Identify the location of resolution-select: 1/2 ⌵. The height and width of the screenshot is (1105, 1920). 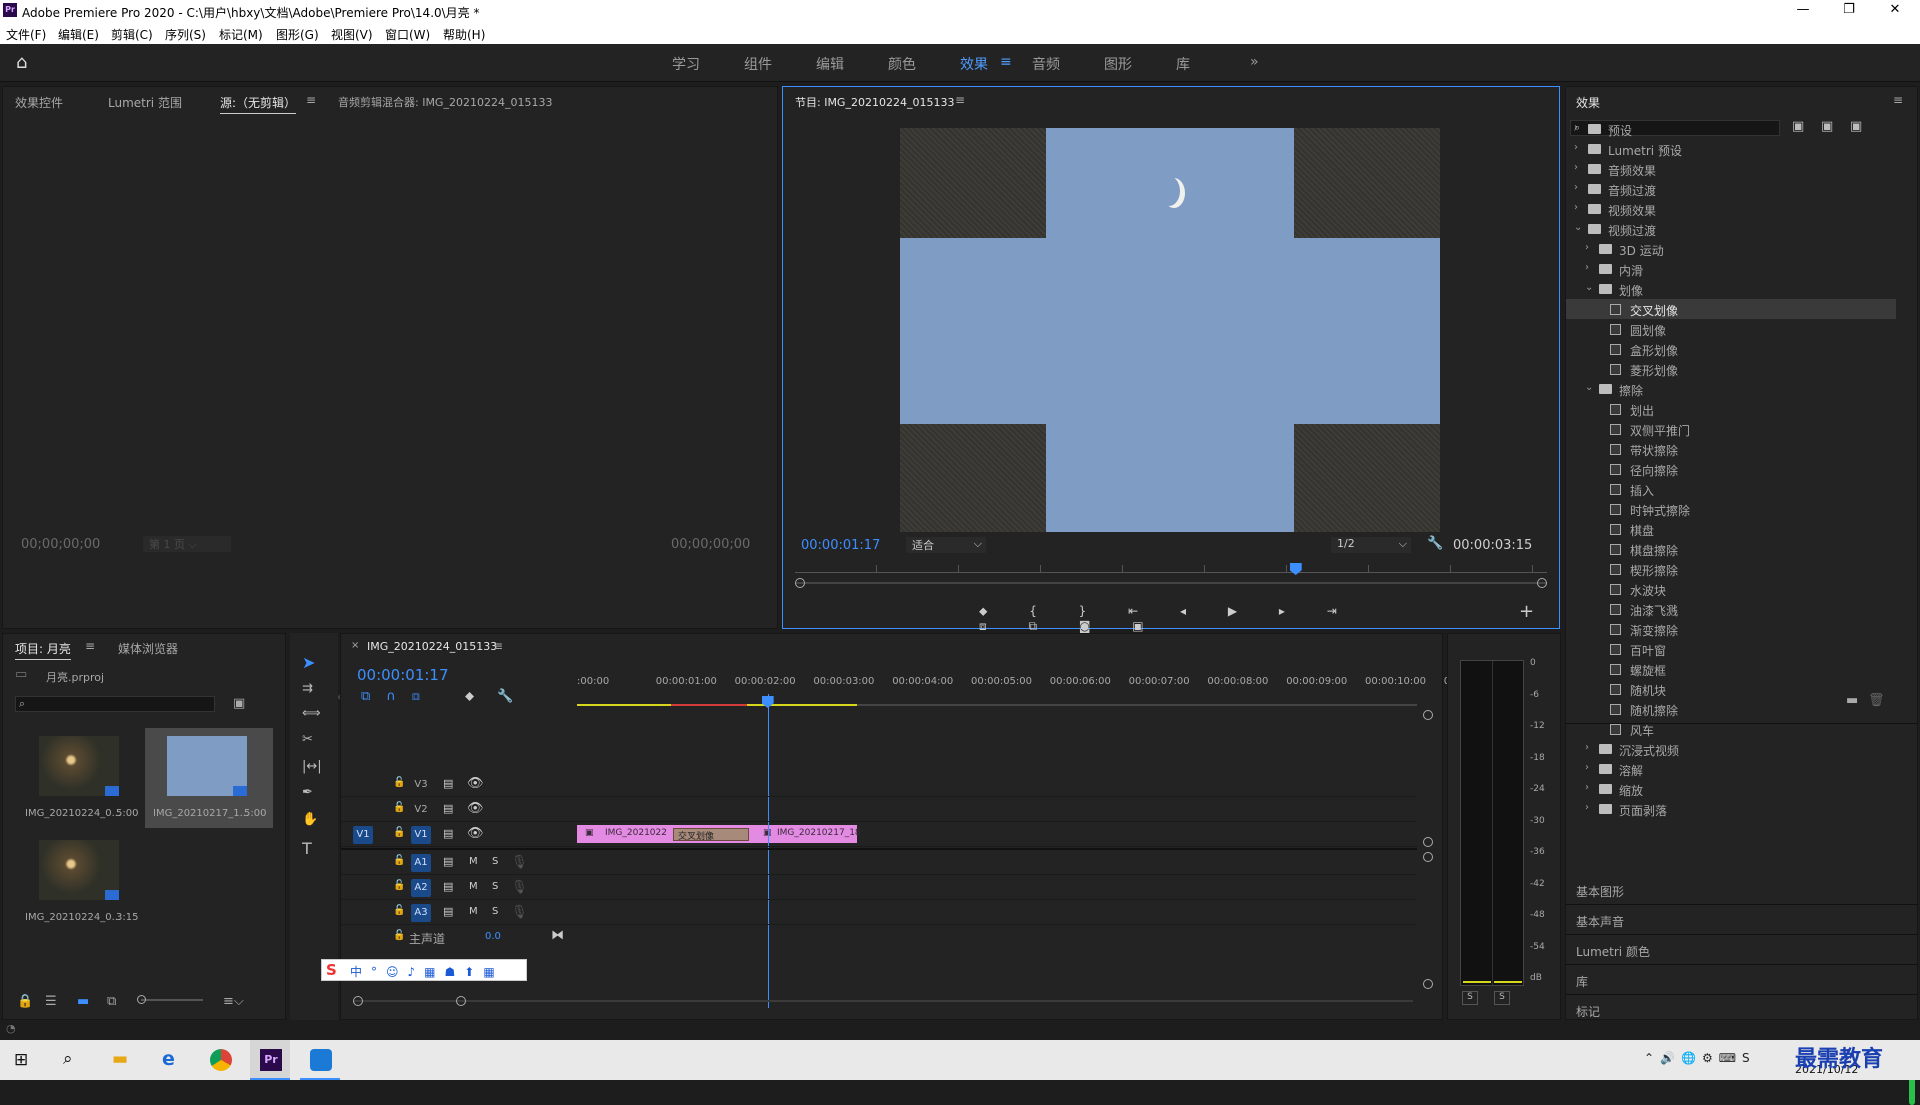
(1371, 545).